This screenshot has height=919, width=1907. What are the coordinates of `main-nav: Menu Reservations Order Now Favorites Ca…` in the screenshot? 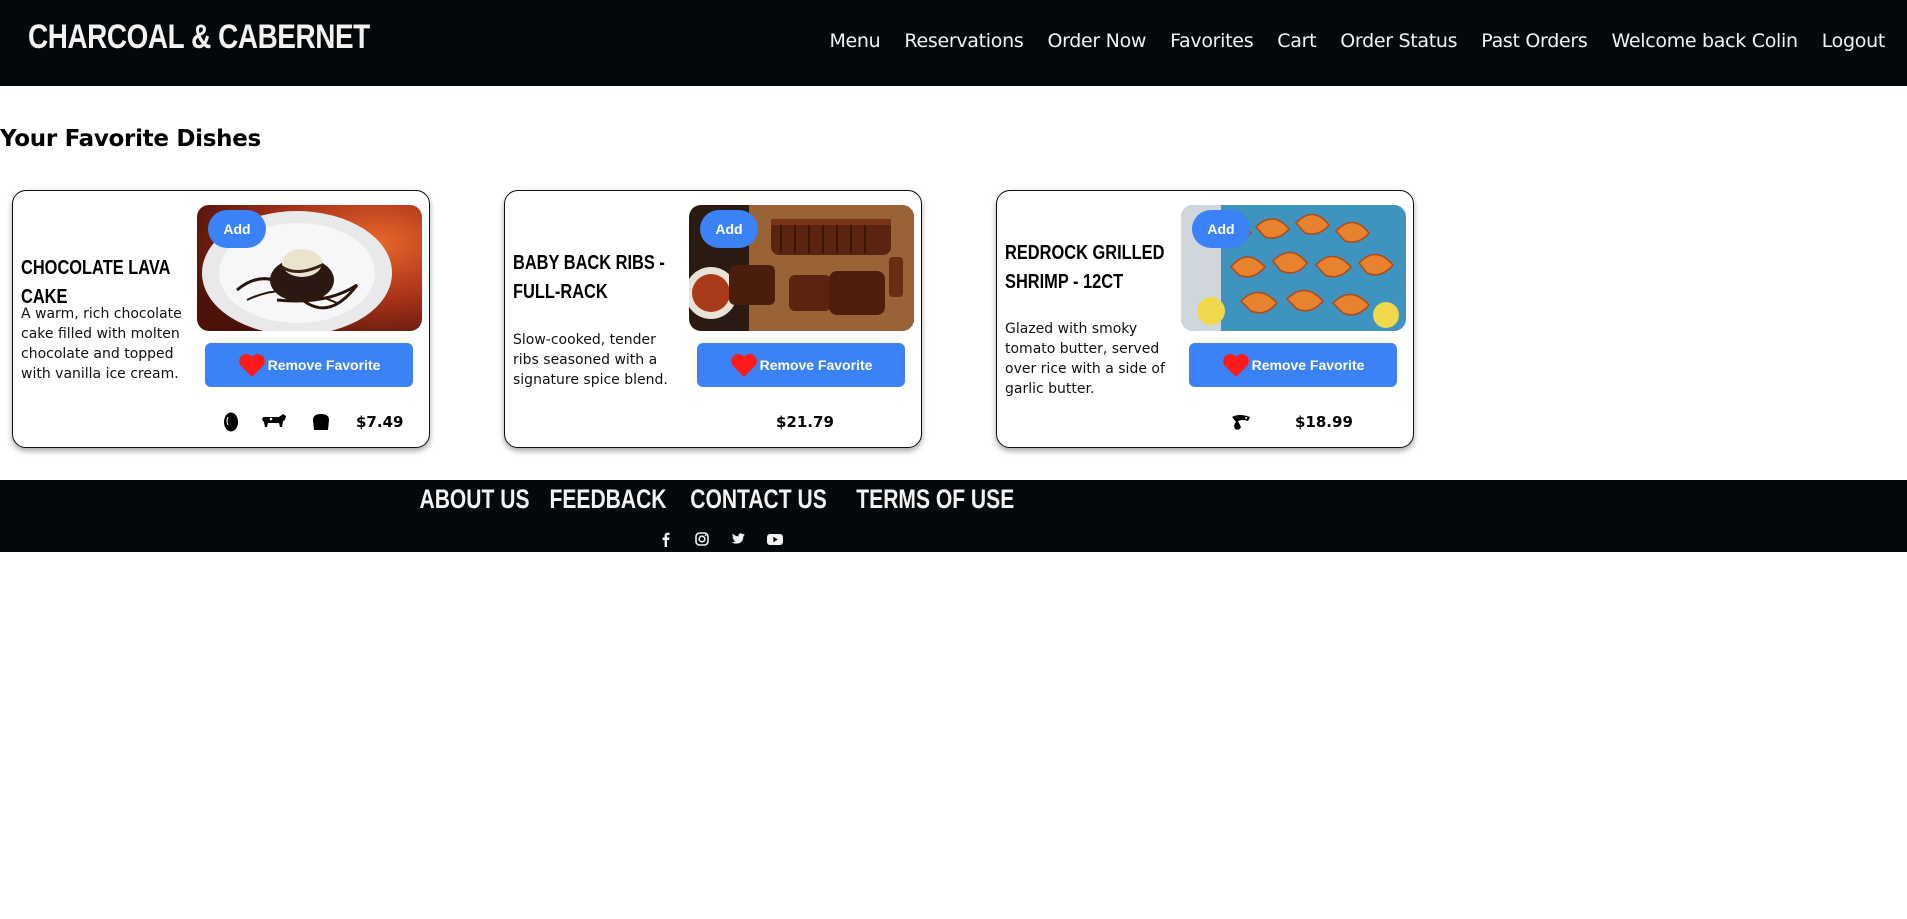 It's located at (1357, 41).